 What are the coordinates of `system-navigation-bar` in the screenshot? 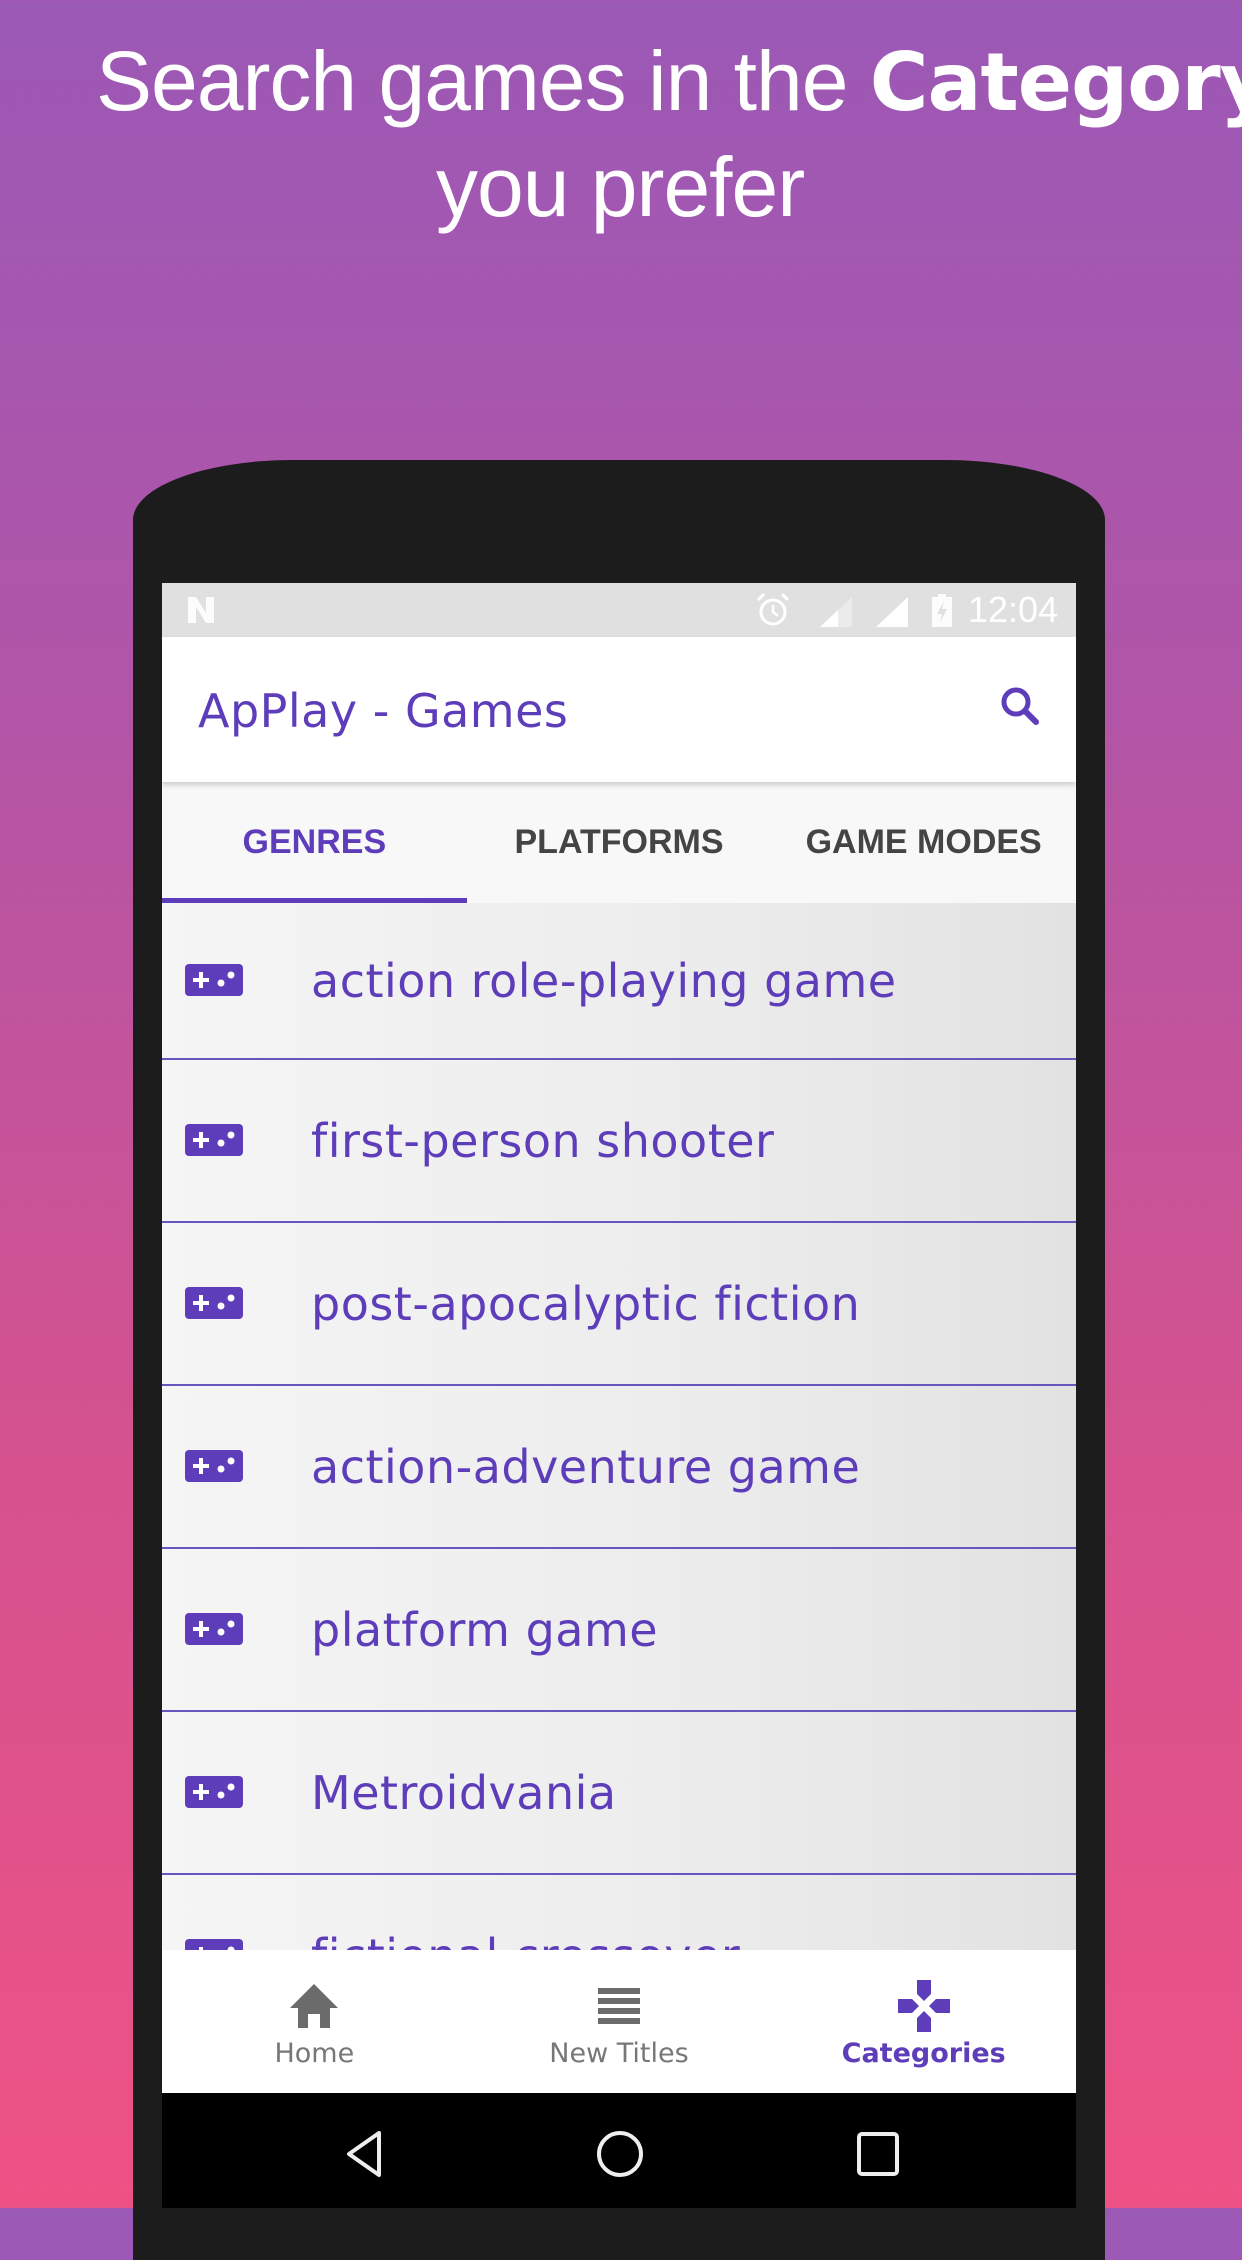 It's located at (619, 2150).